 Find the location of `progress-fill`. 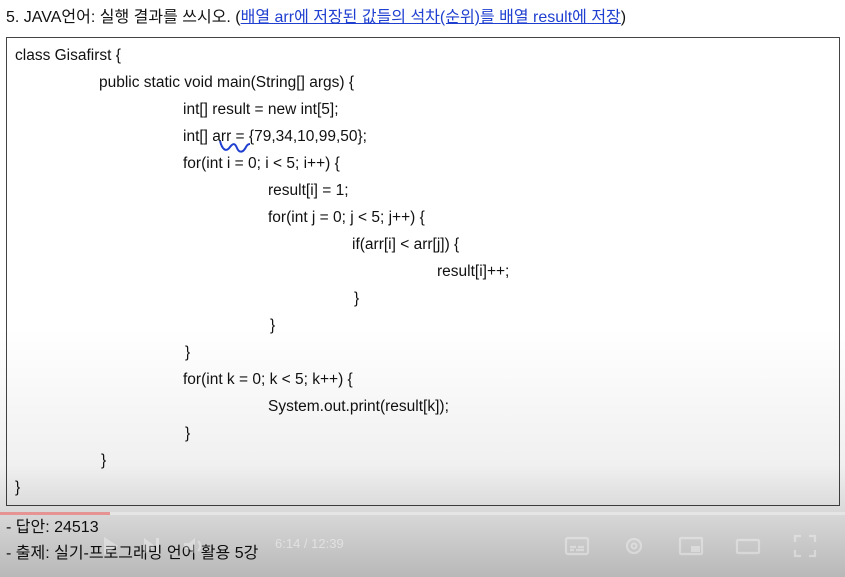

progress-fill is located at coordinates (55, 513).